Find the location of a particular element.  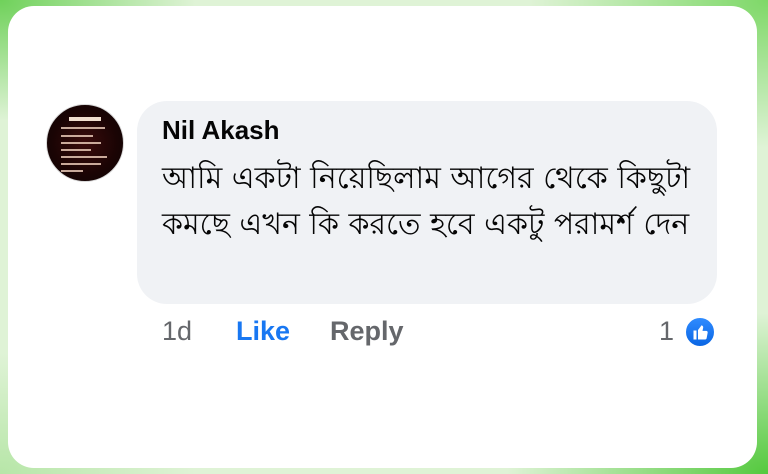

thumbs-up-icon is located at coordinates (700, 332).